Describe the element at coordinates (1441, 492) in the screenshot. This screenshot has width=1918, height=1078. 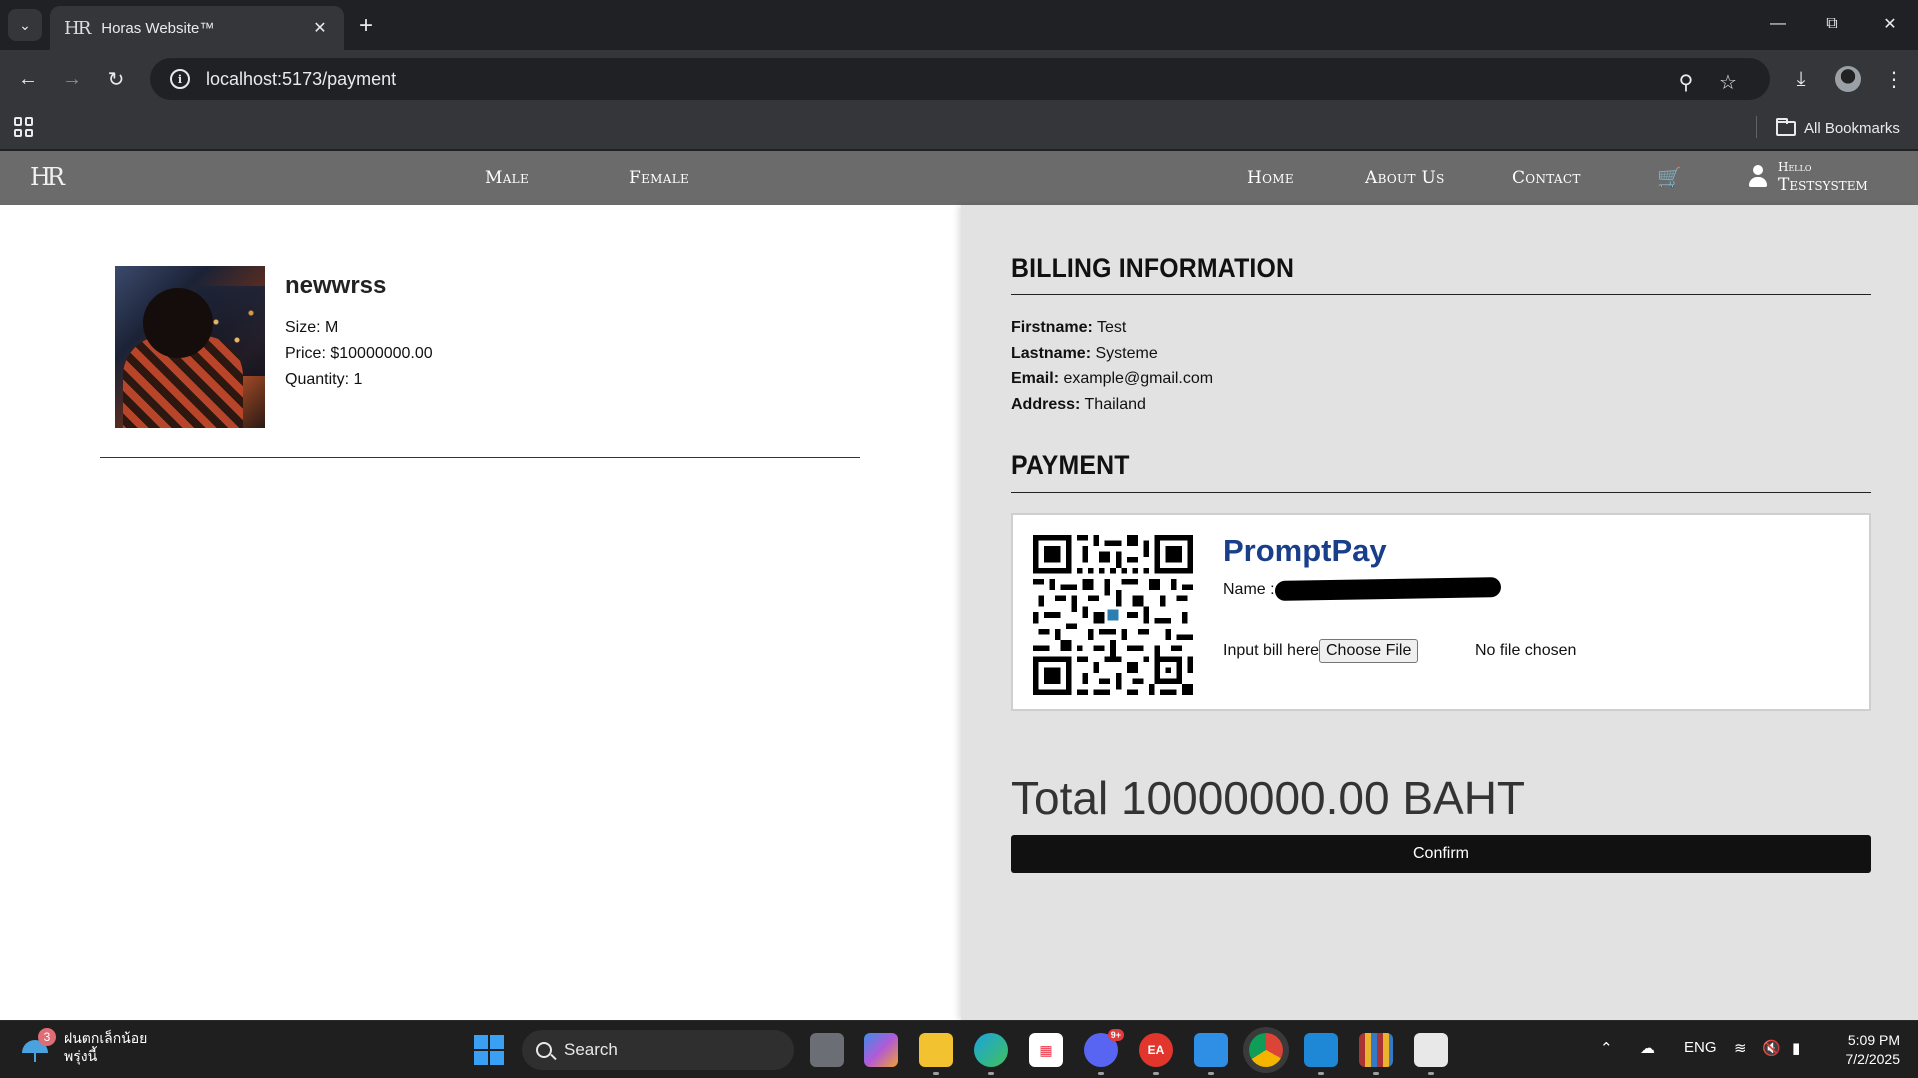
I see `payment-divider` at that location.